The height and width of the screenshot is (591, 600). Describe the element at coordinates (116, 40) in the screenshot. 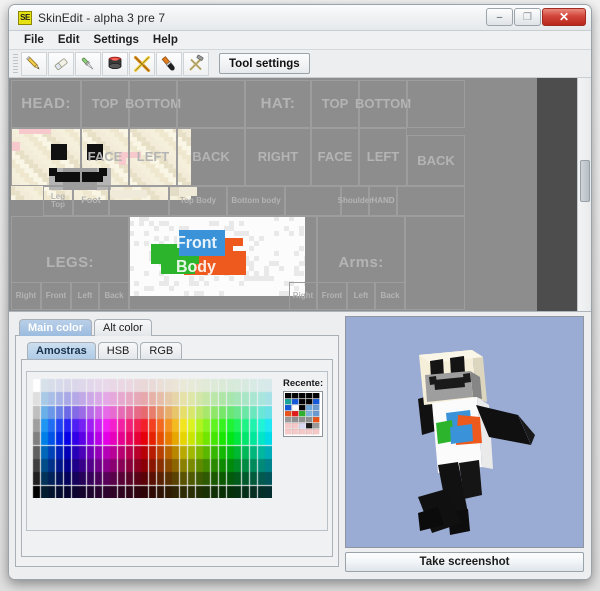

I see `menu-settings: Settings` at that location.